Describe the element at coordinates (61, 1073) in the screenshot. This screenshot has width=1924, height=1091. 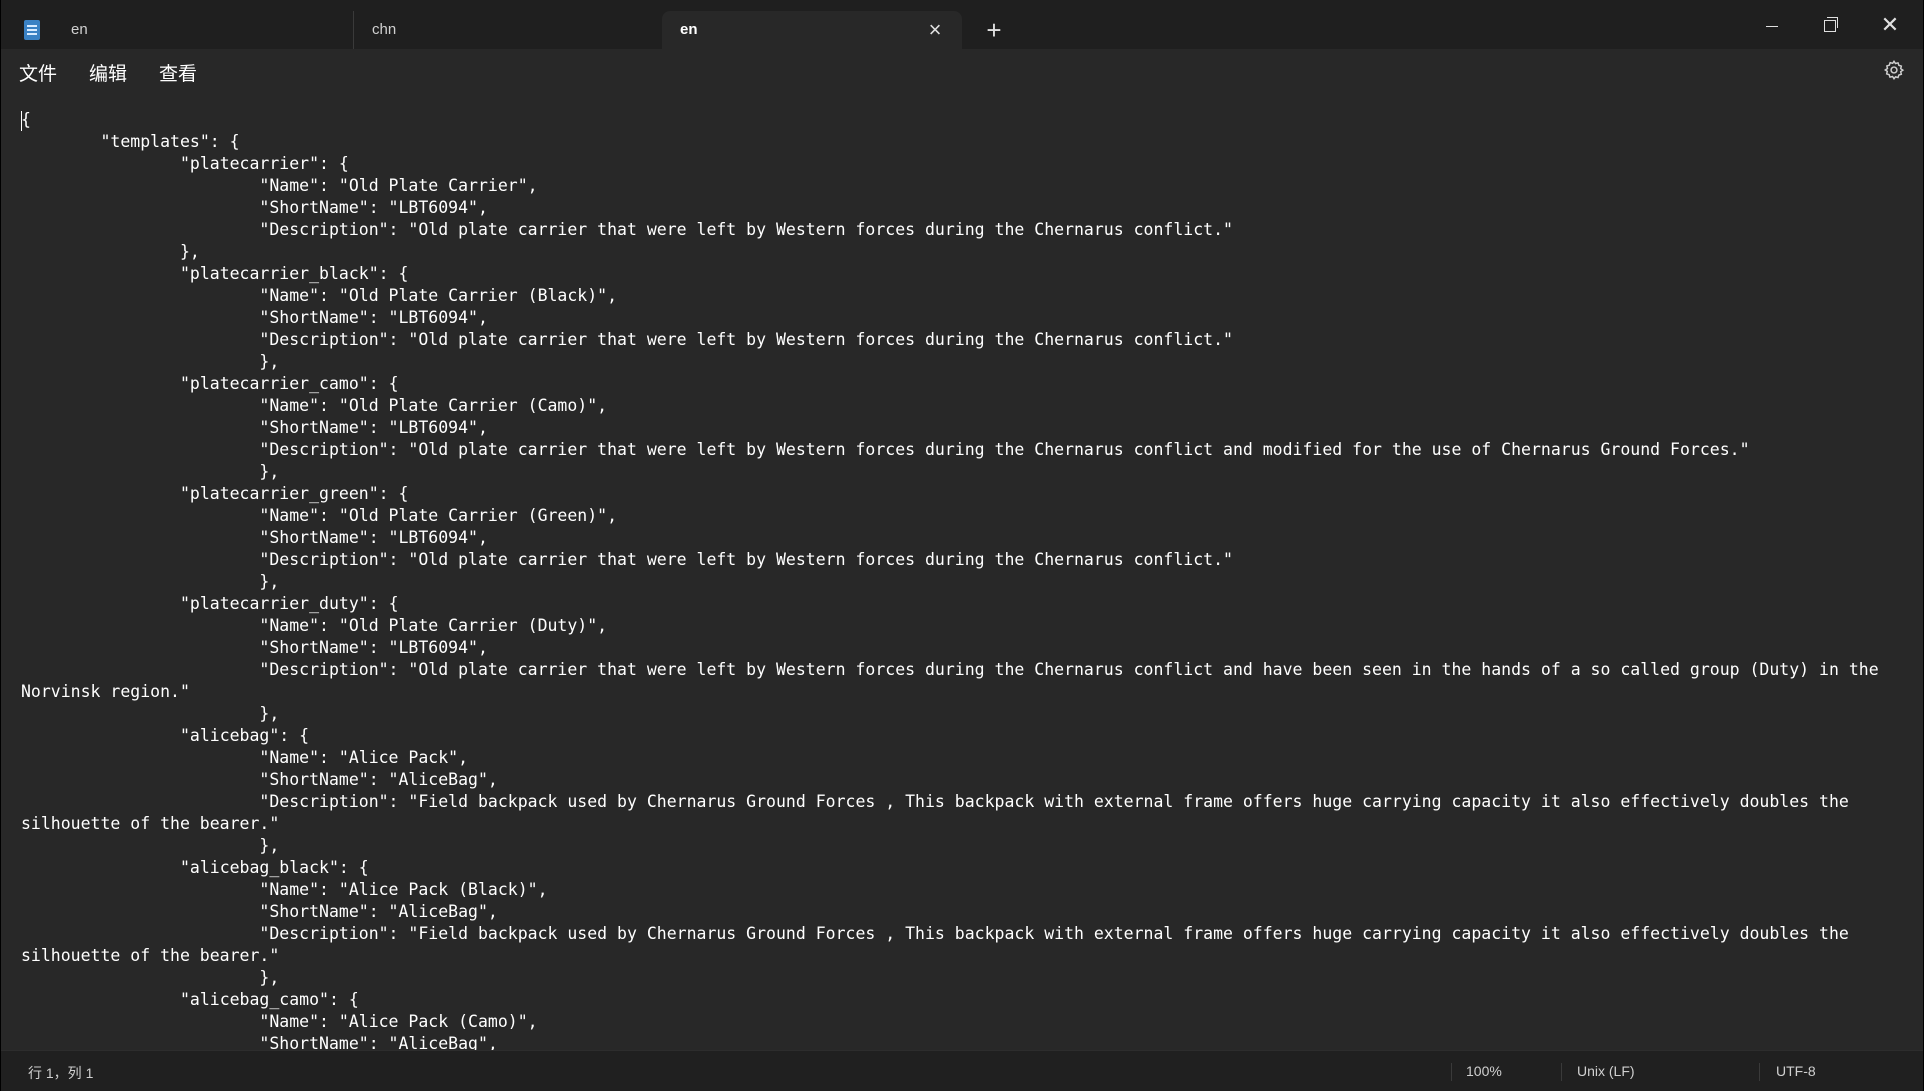
I see `cursor-position: 行 1，列 1` at that location.